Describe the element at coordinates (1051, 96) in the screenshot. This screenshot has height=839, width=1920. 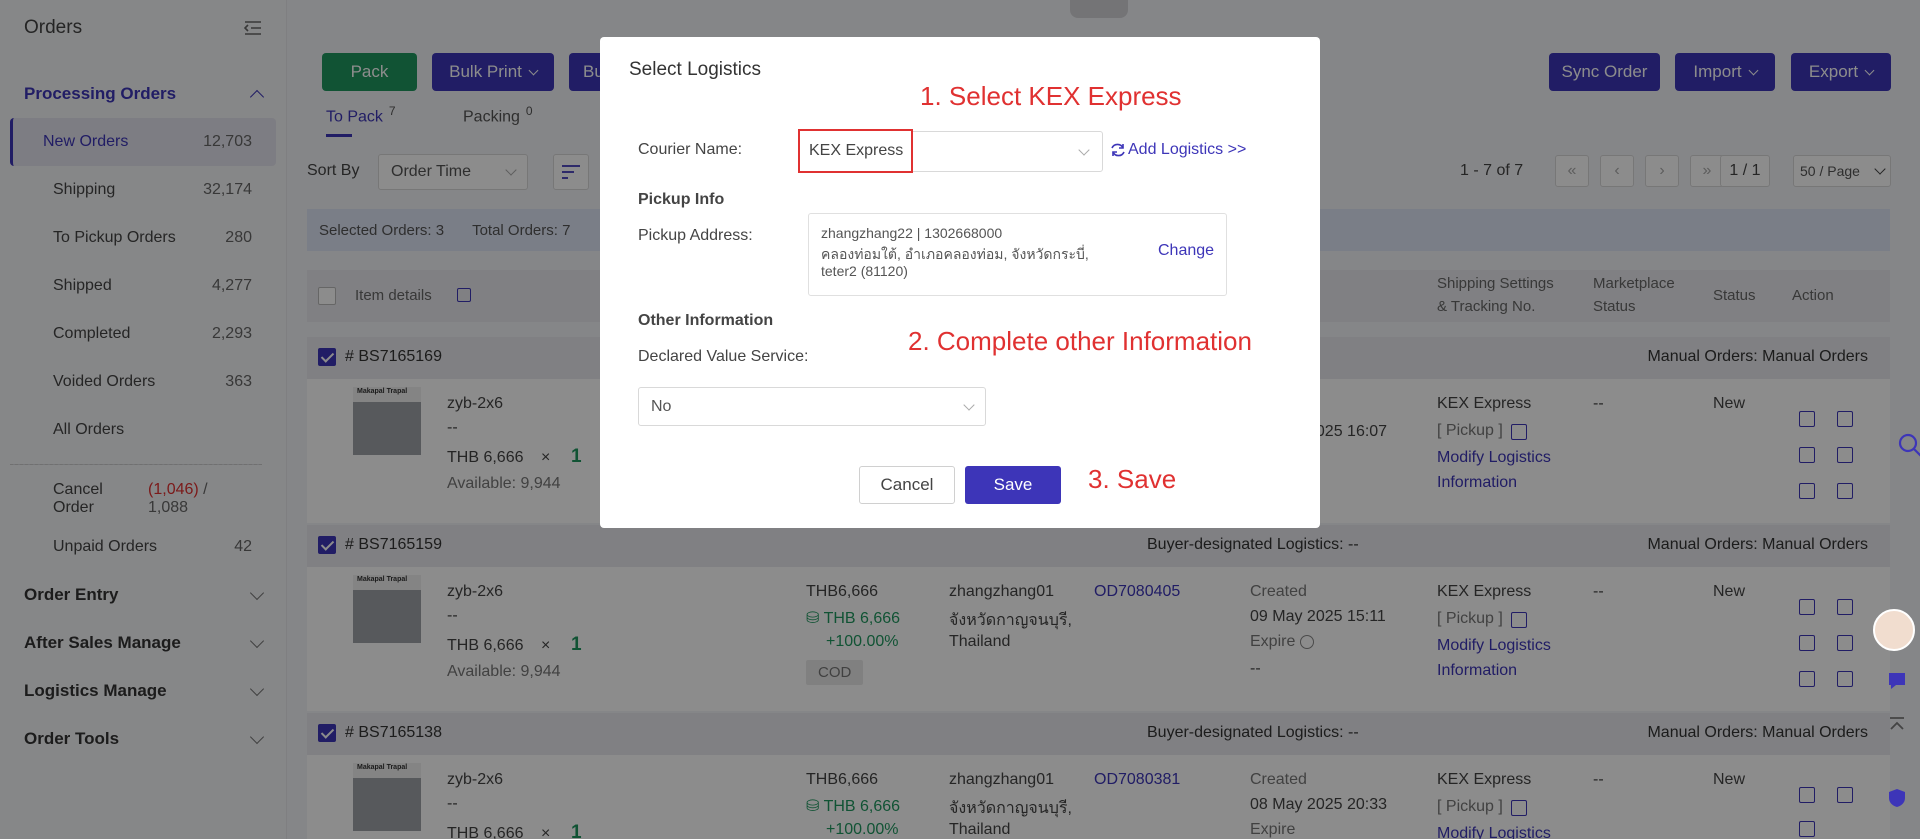
I see `annotation-step-1: 1. Select KEX Express` at that location.